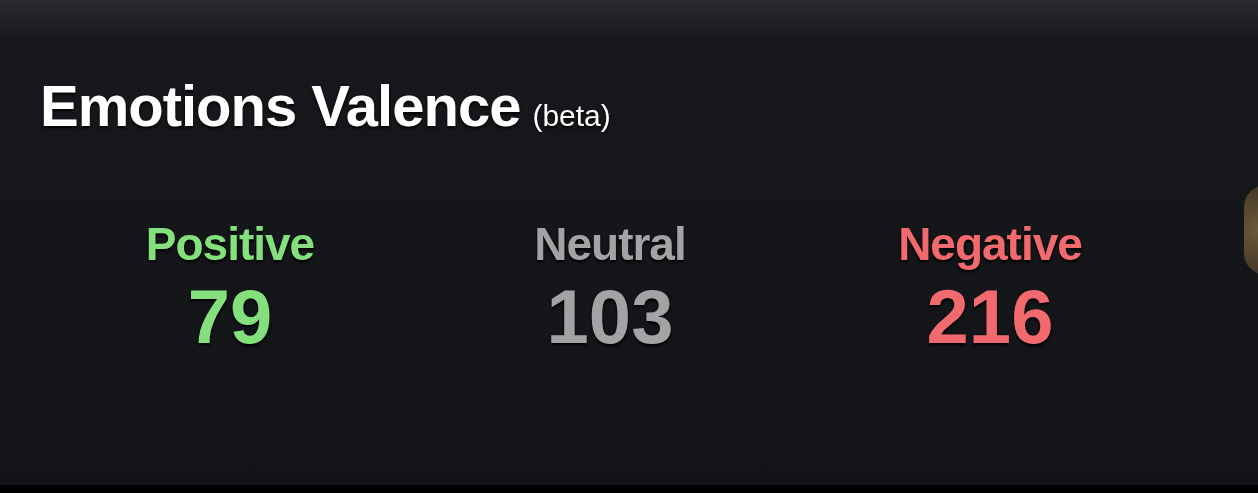 Image resolution: width=1258 pixels, height=493 pixels. I want to click on count-label: Negative, so click(990, 244).